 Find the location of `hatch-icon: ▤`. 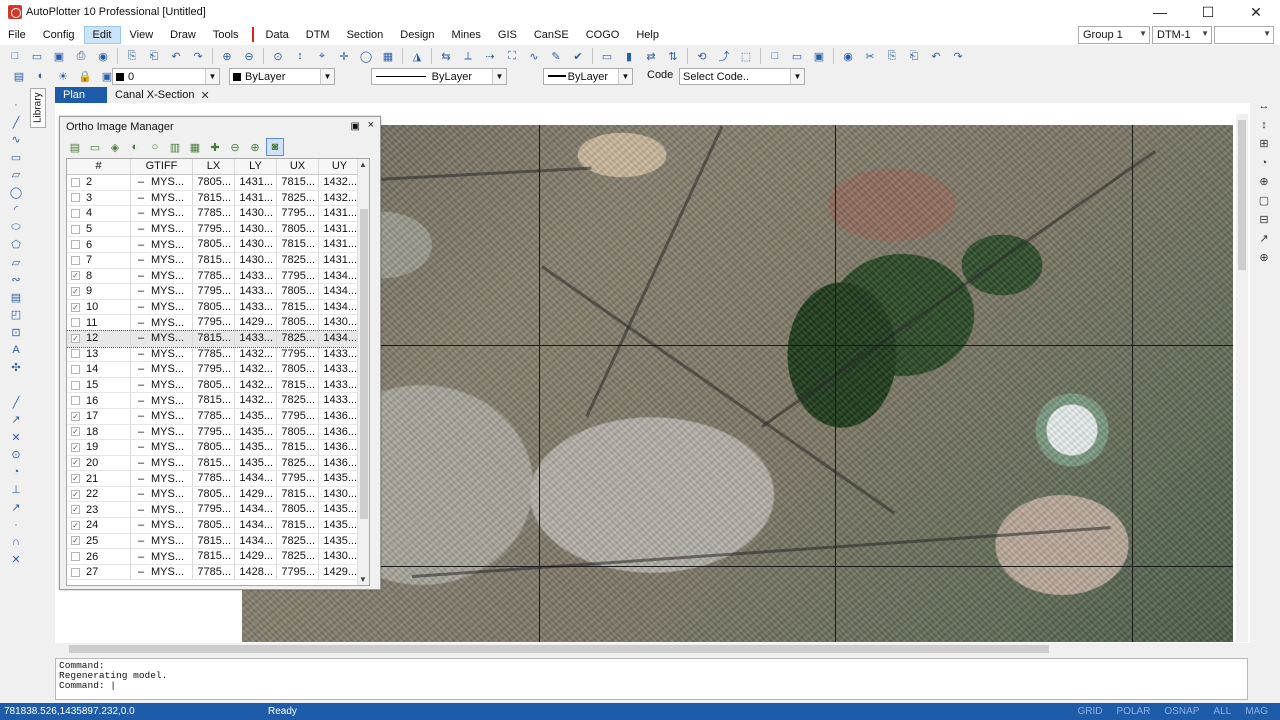

hatch-icon: ▤ is located at coordinates (16, 298).